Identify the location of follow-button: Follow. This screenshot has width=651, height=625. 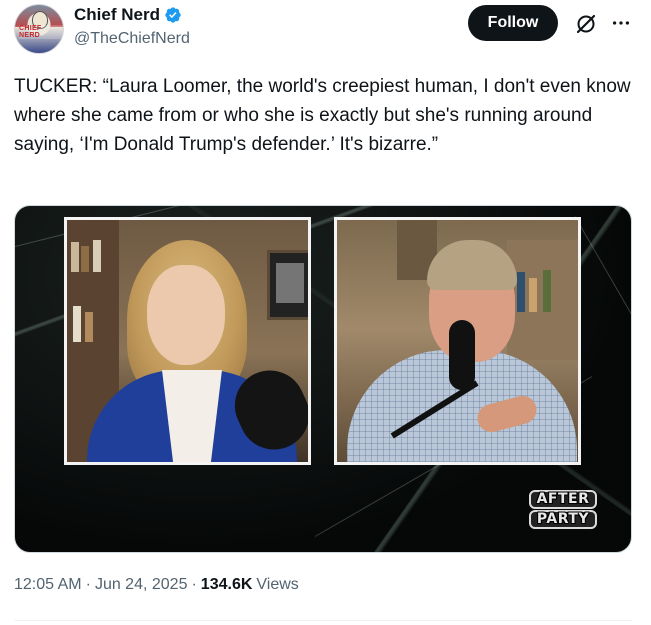
(513, 23).